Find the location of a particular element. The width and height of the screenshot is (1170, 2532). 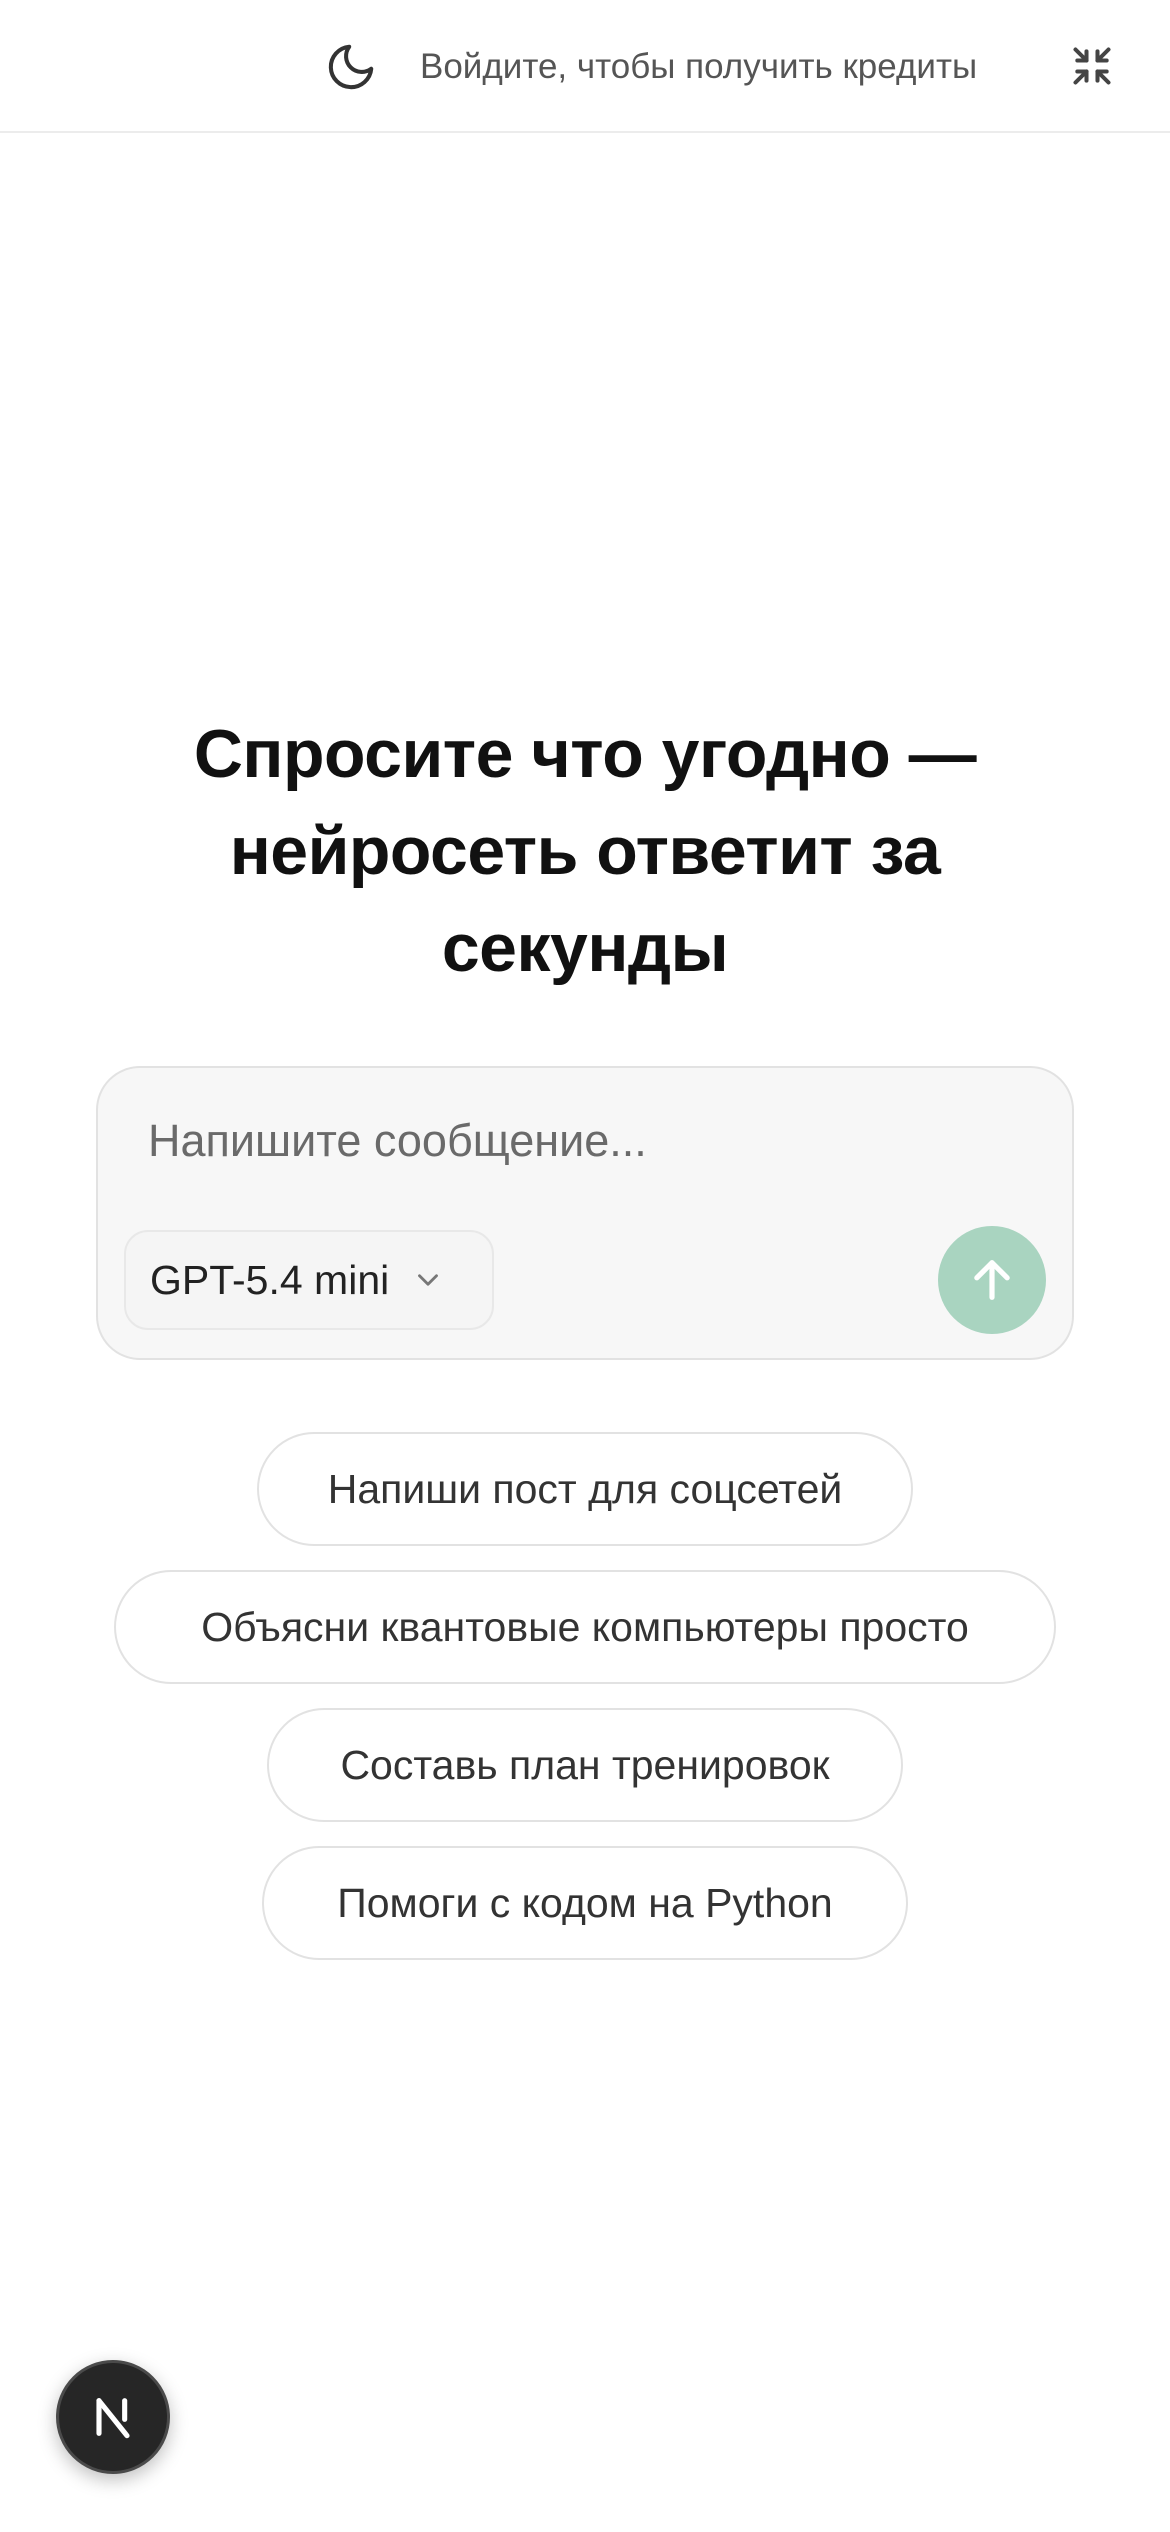

n-logo-icon is located at coordinates (113, 2418).